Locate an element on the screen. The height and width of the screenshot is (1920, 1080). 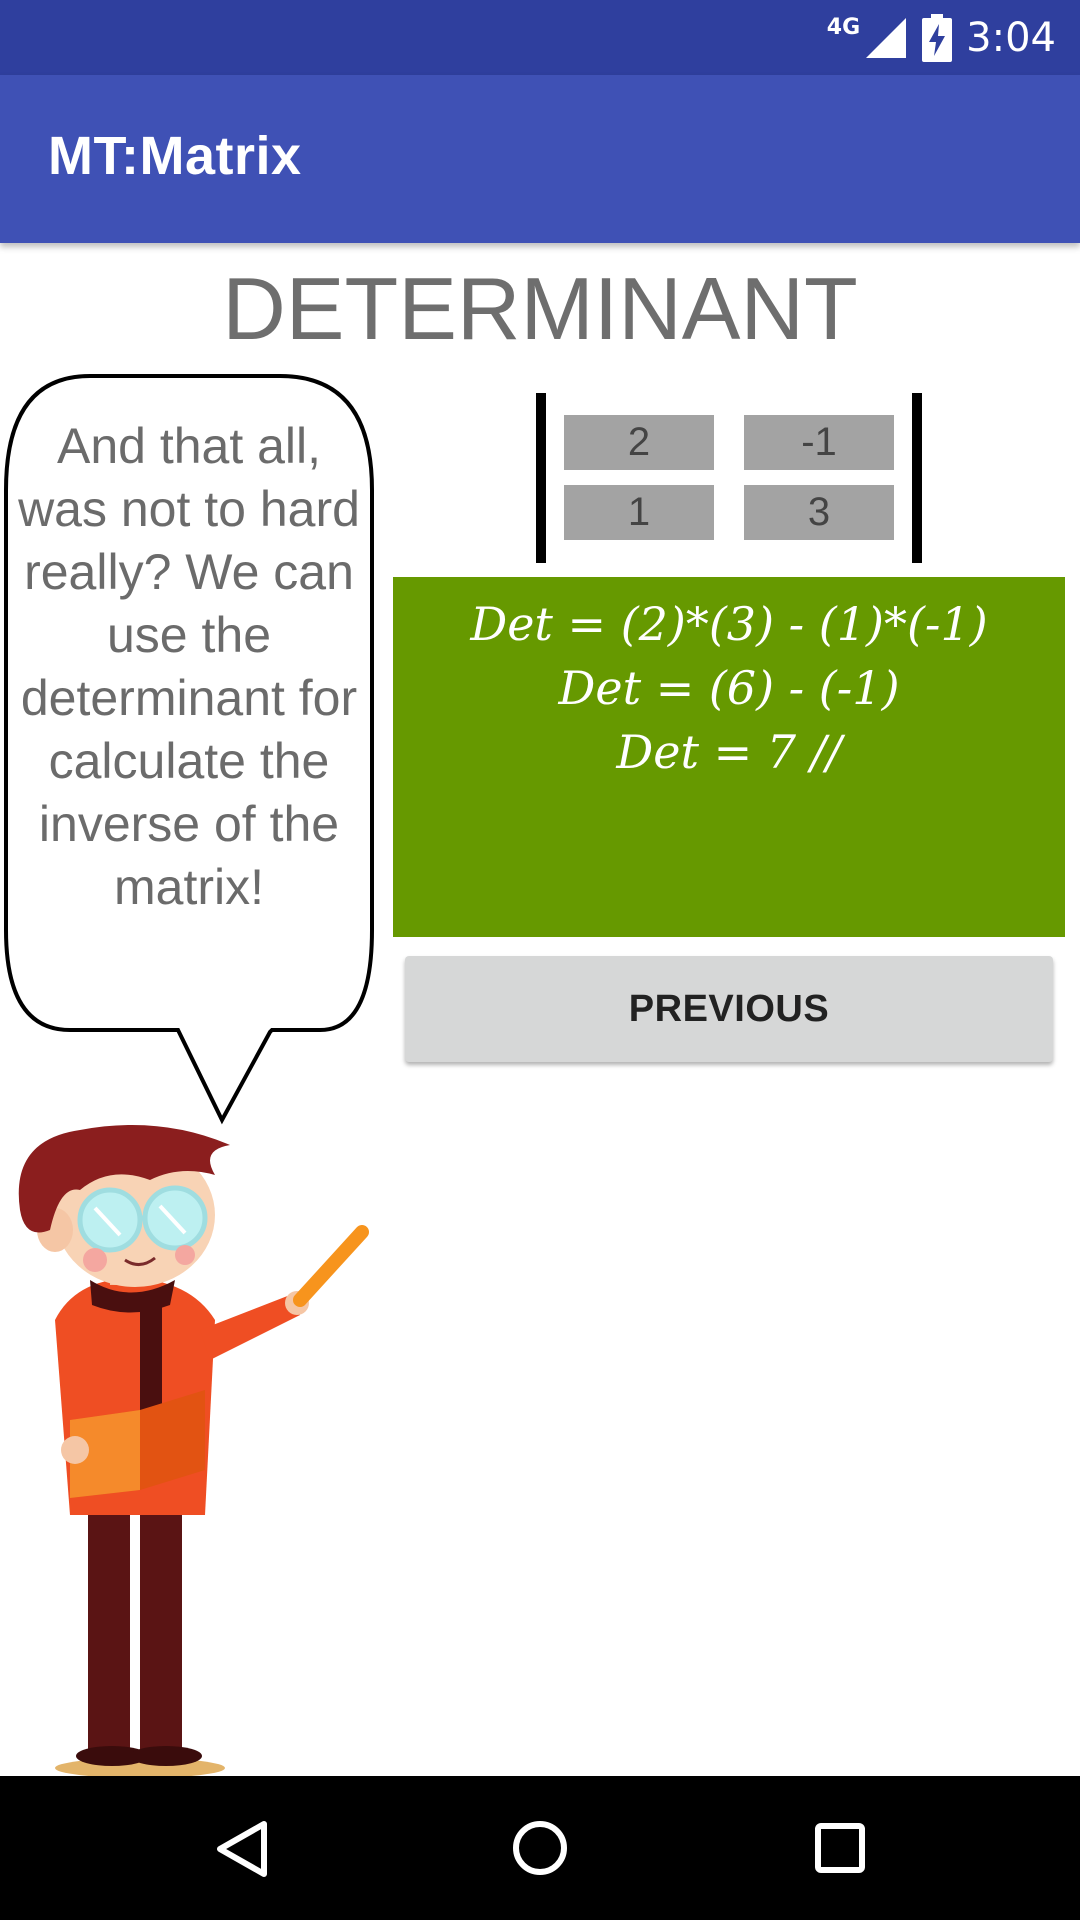
matrix-cell-r2c1: 1 is located at coordinates (639, 512).